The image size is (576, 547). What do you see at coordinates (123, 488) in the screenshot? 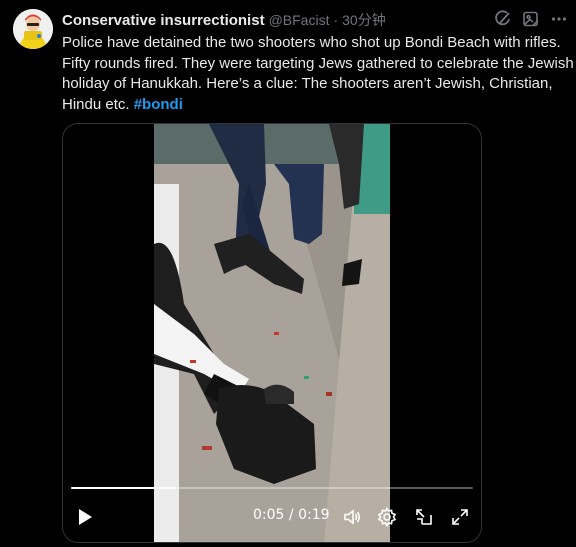
I see `video-progress-fill` at bounding box center [123, 488].